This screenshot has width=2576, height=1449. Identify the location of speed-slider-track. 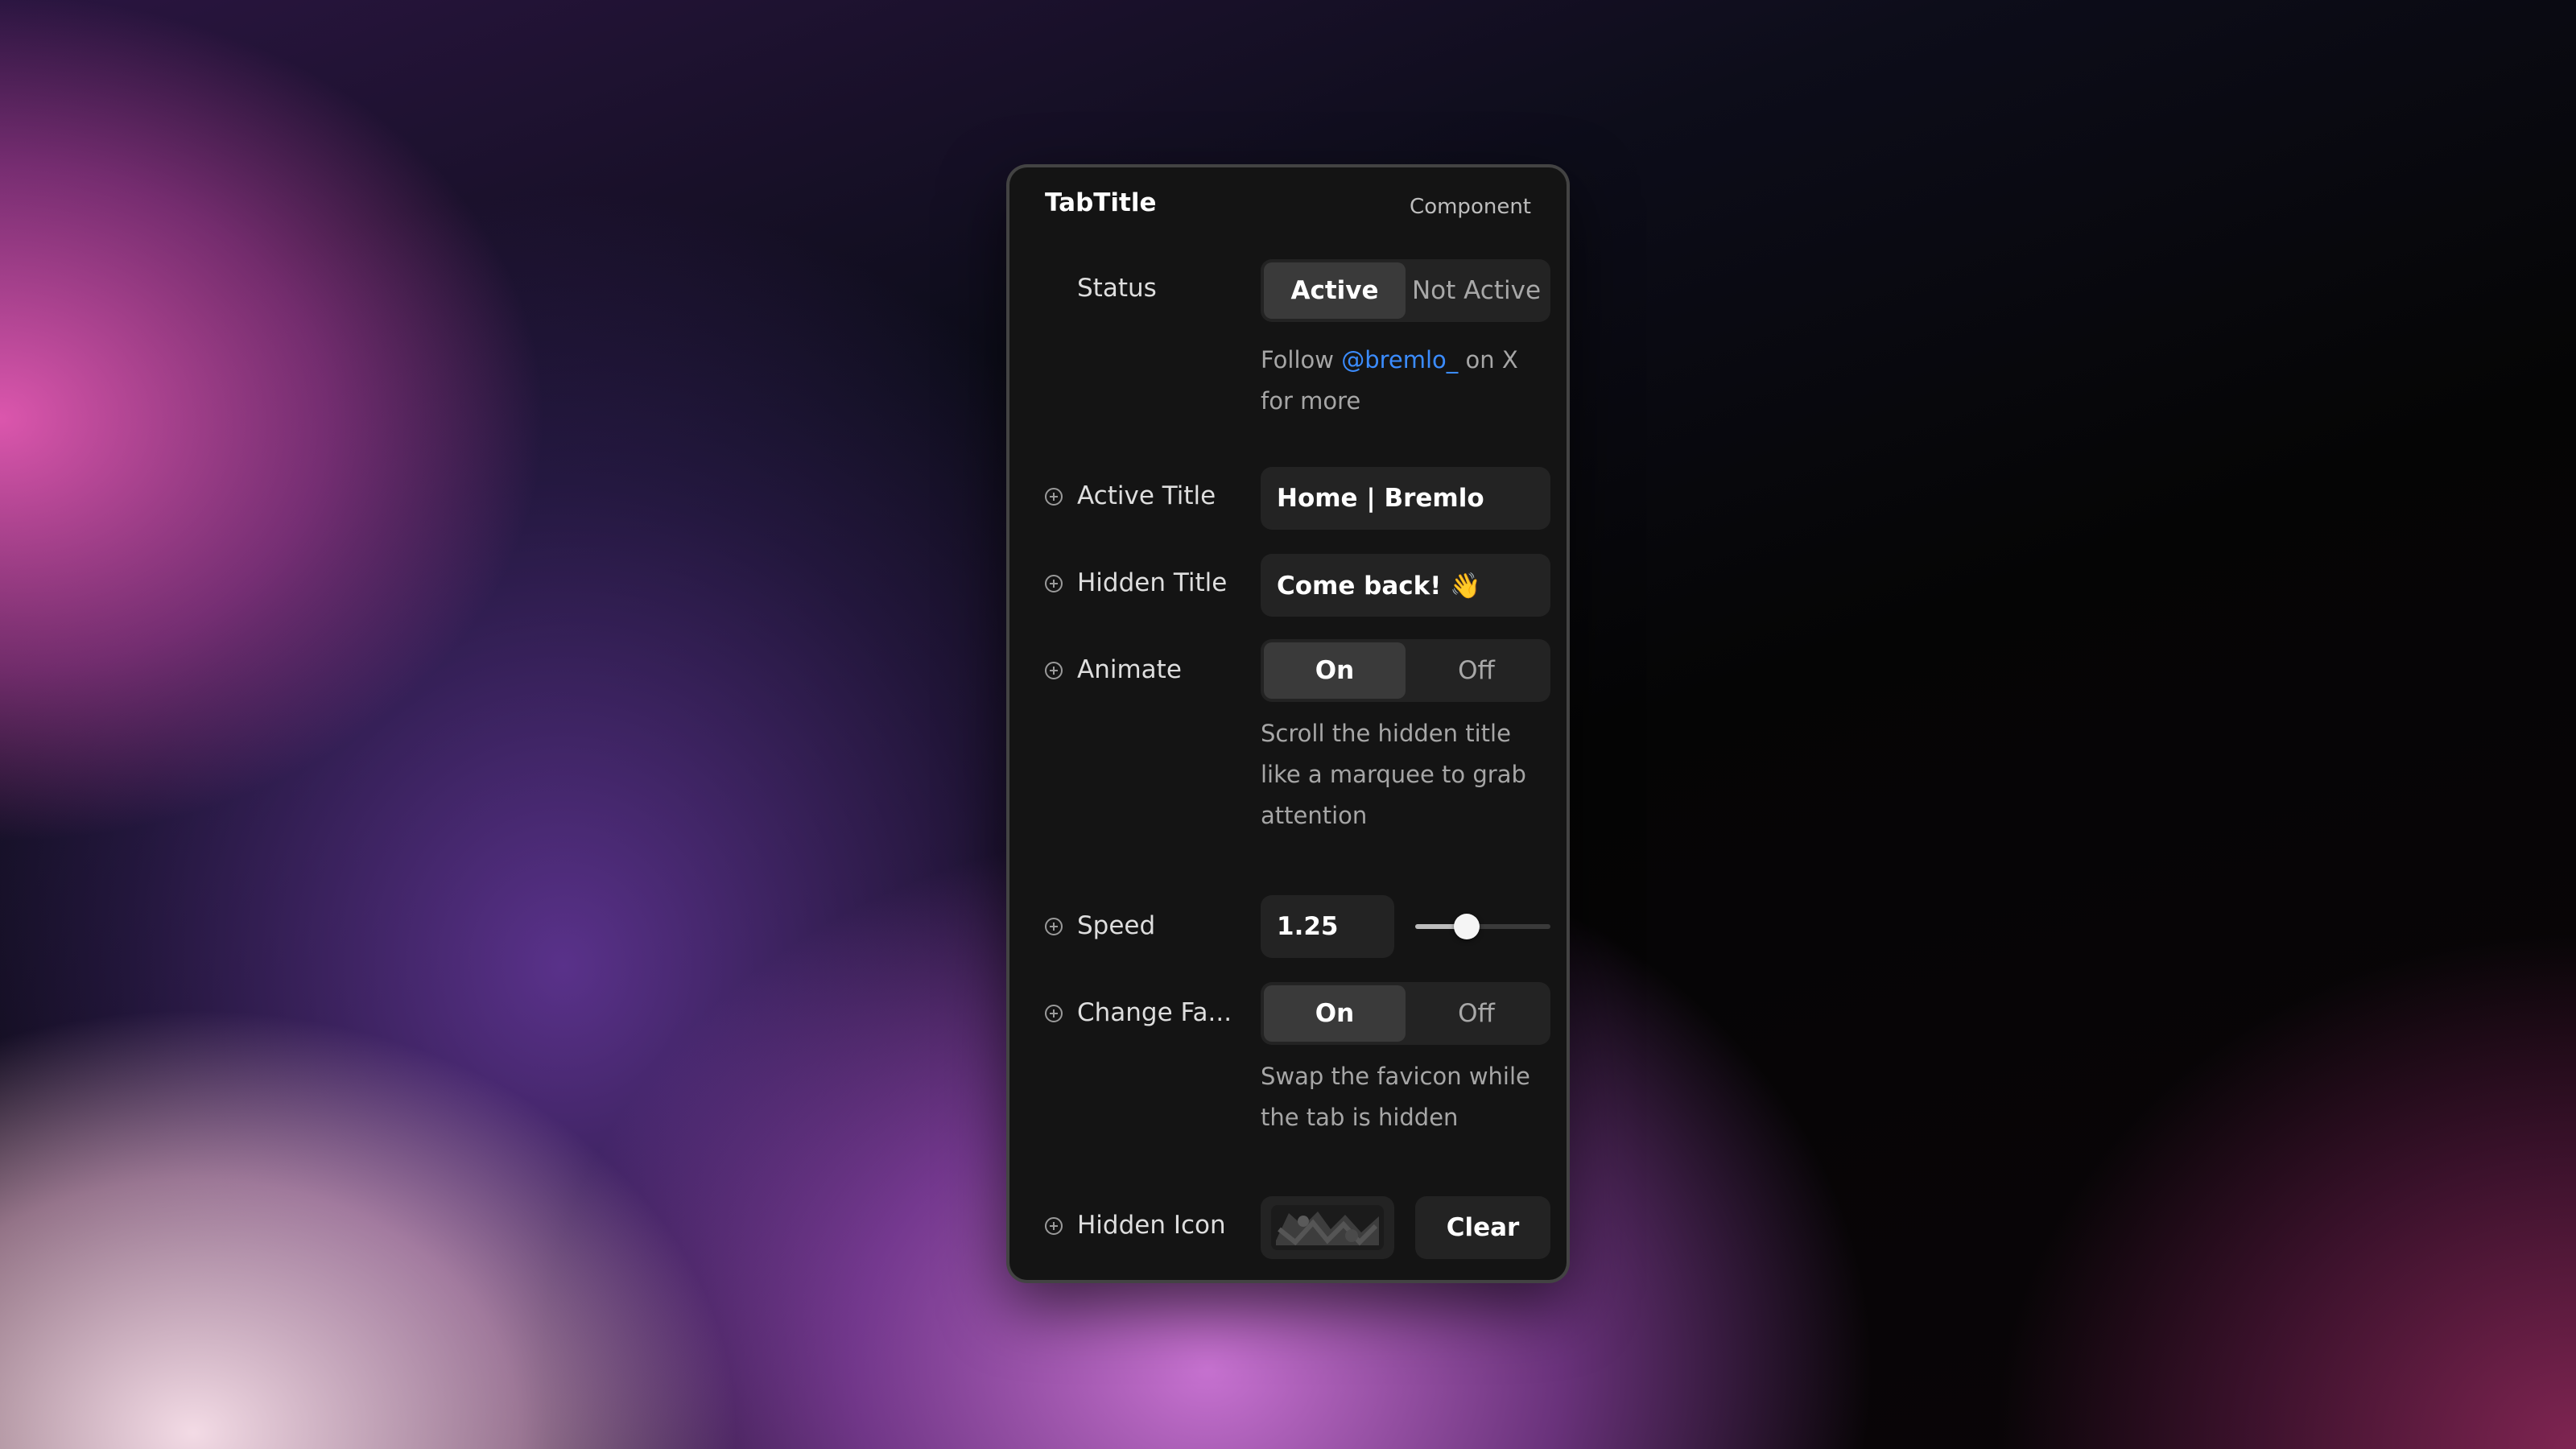
(1482, 926).